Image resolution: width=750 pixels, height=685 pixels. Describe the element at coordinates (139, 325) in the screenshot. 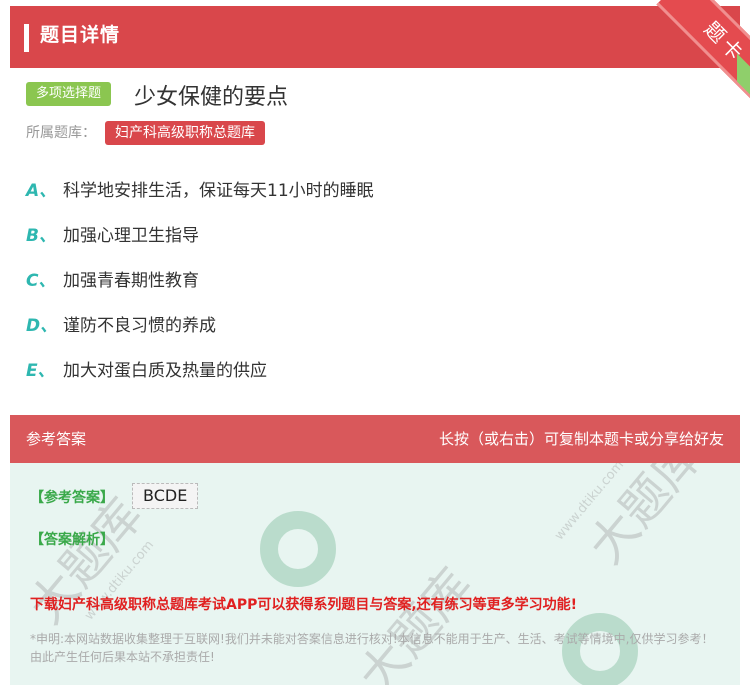

I see `option-text: 谨防不良习惯的养成` at that location.